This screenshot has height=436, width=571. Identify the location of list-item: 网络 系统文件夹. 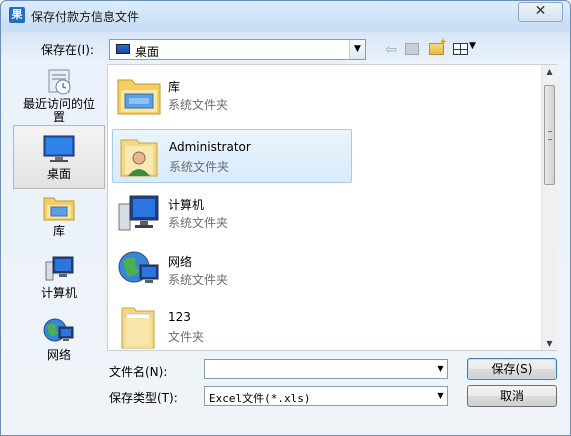
(232, 270).